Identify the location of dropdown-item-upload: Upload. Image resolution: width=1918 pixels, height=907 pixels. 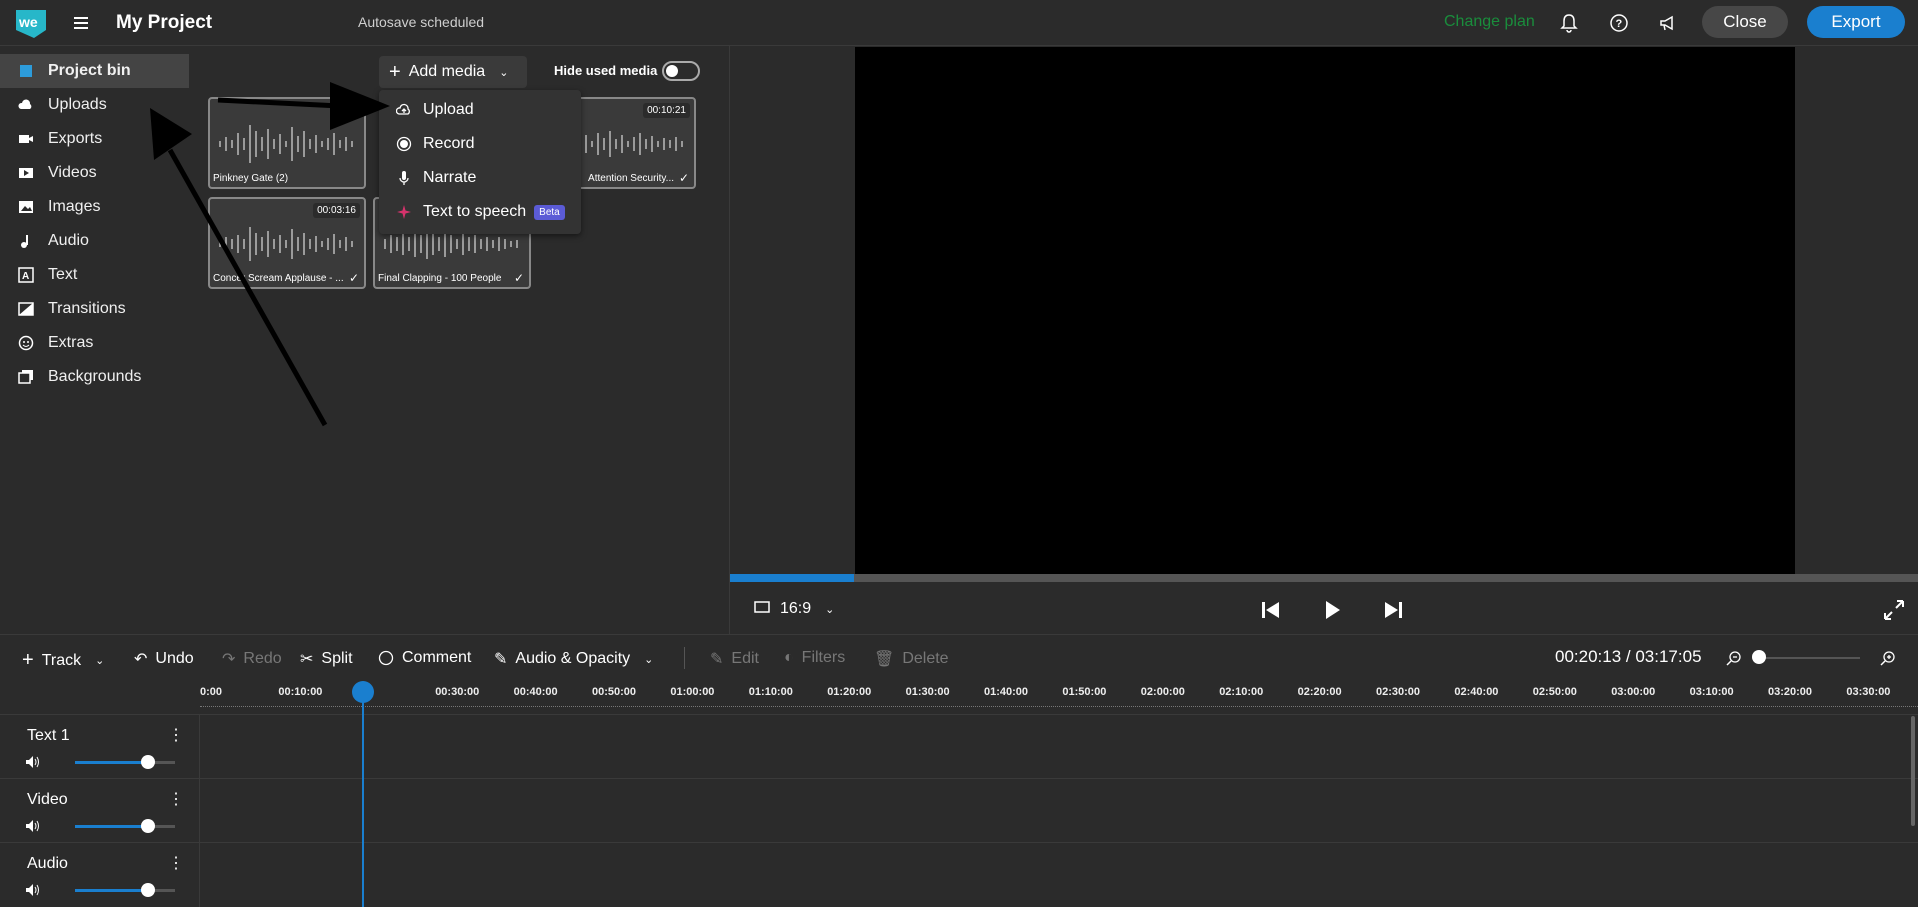
(434, 110).